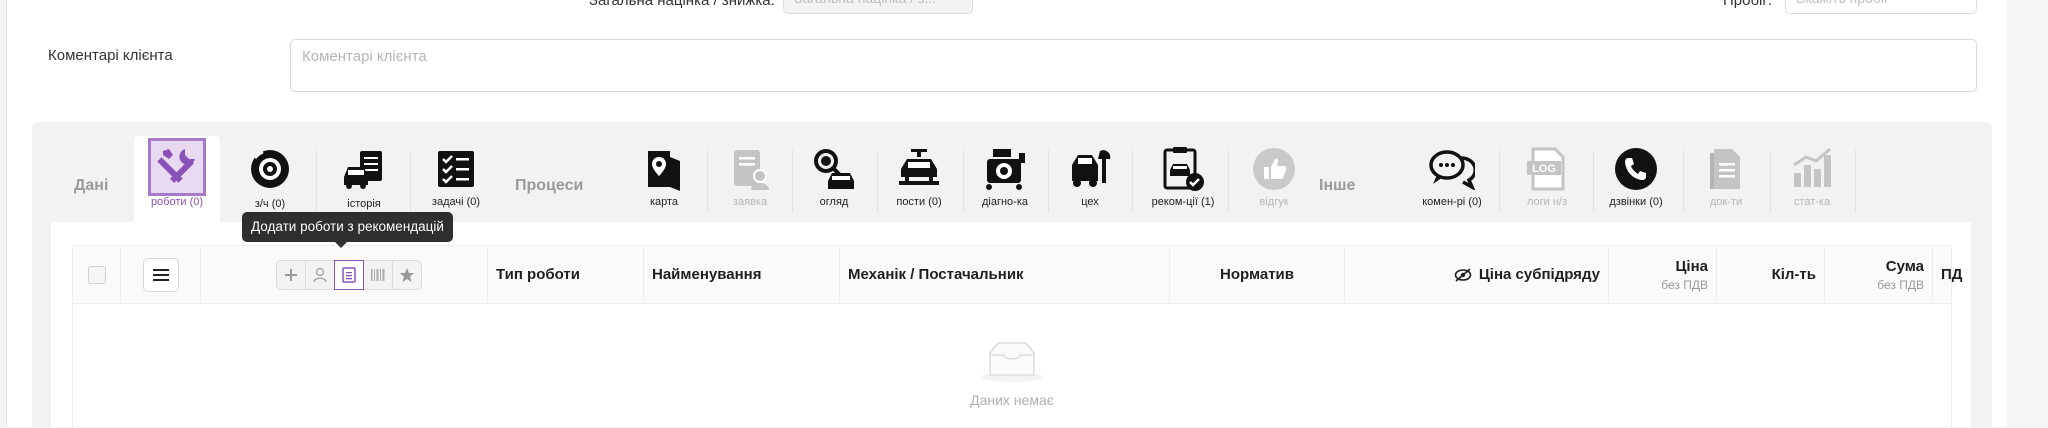 This screenshot has width=2048, height=428. Describe the element at coordinates (1337, 185) in the screenshot. I see `group-label-other: Інше` at that location.